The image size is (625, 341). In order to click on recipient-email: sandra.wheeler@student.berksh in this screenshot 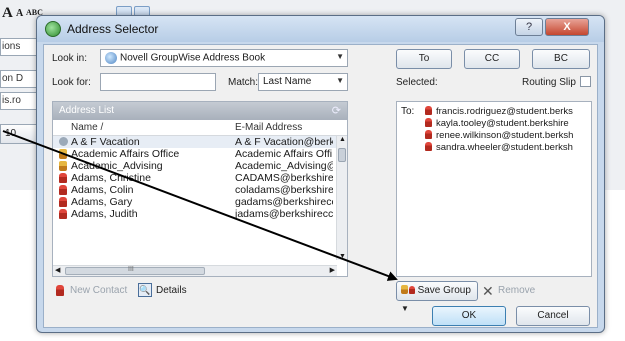, I will do `click(504, 147)`.